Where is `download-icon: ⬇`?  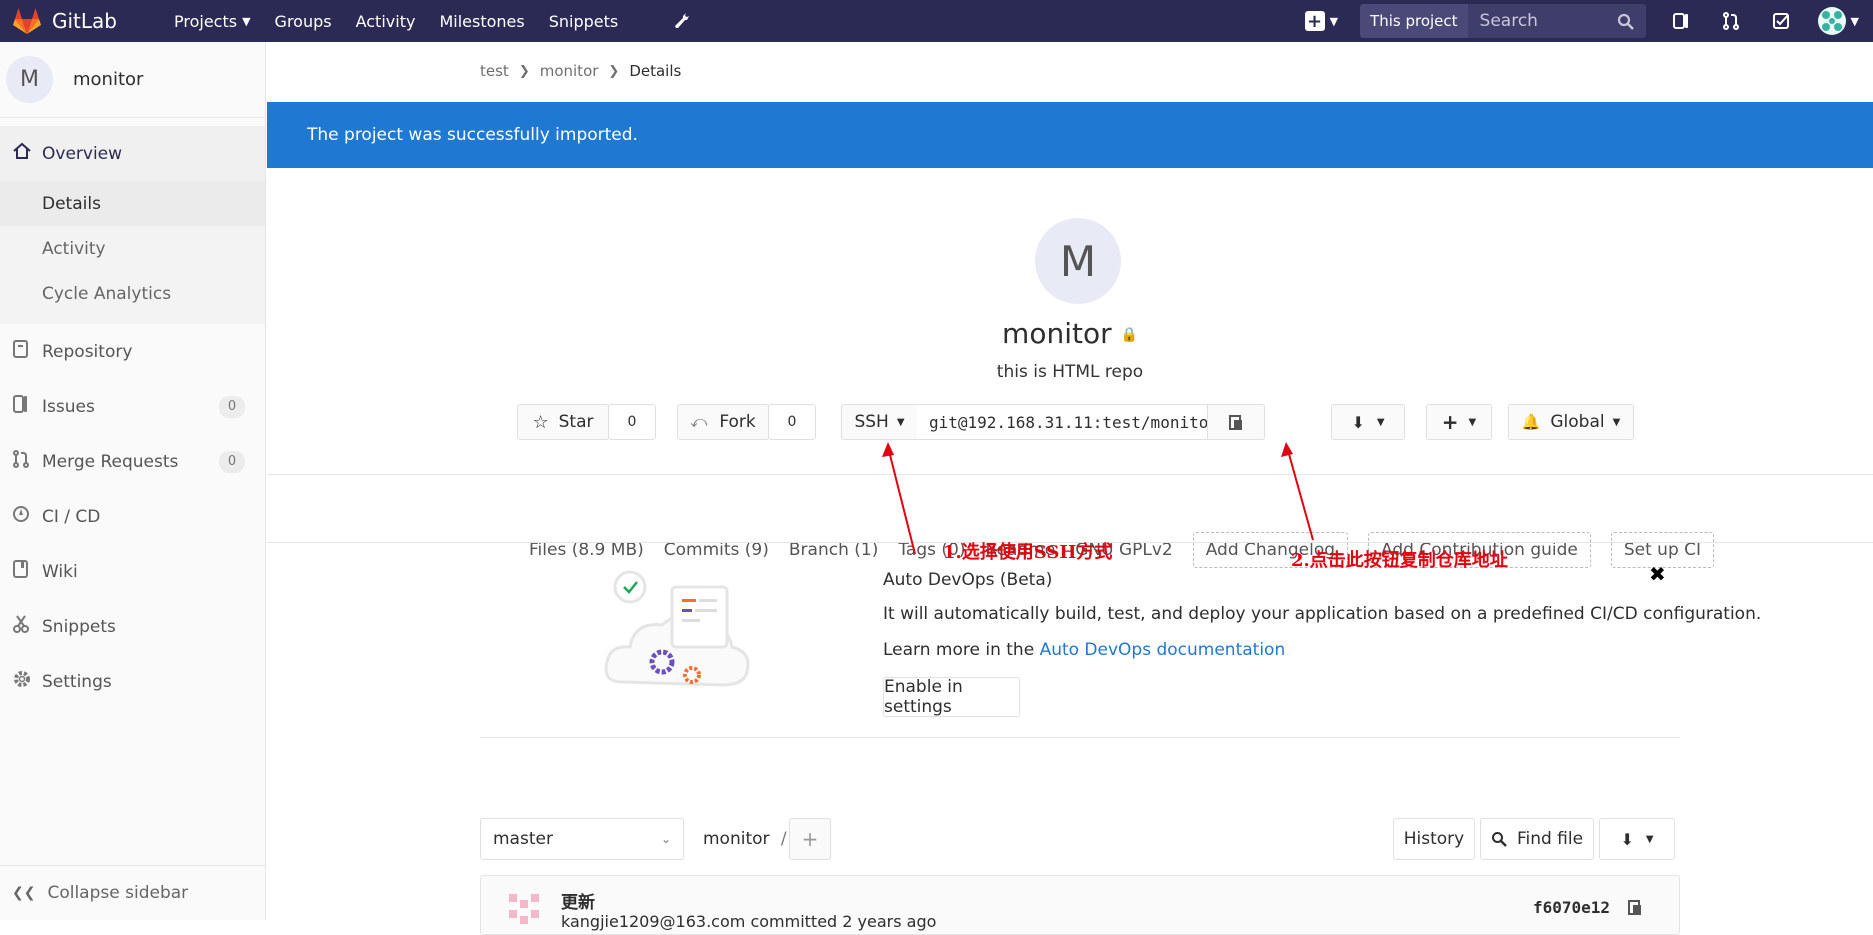
download-icon: ⬇ is located at coordinates (1358, 422).